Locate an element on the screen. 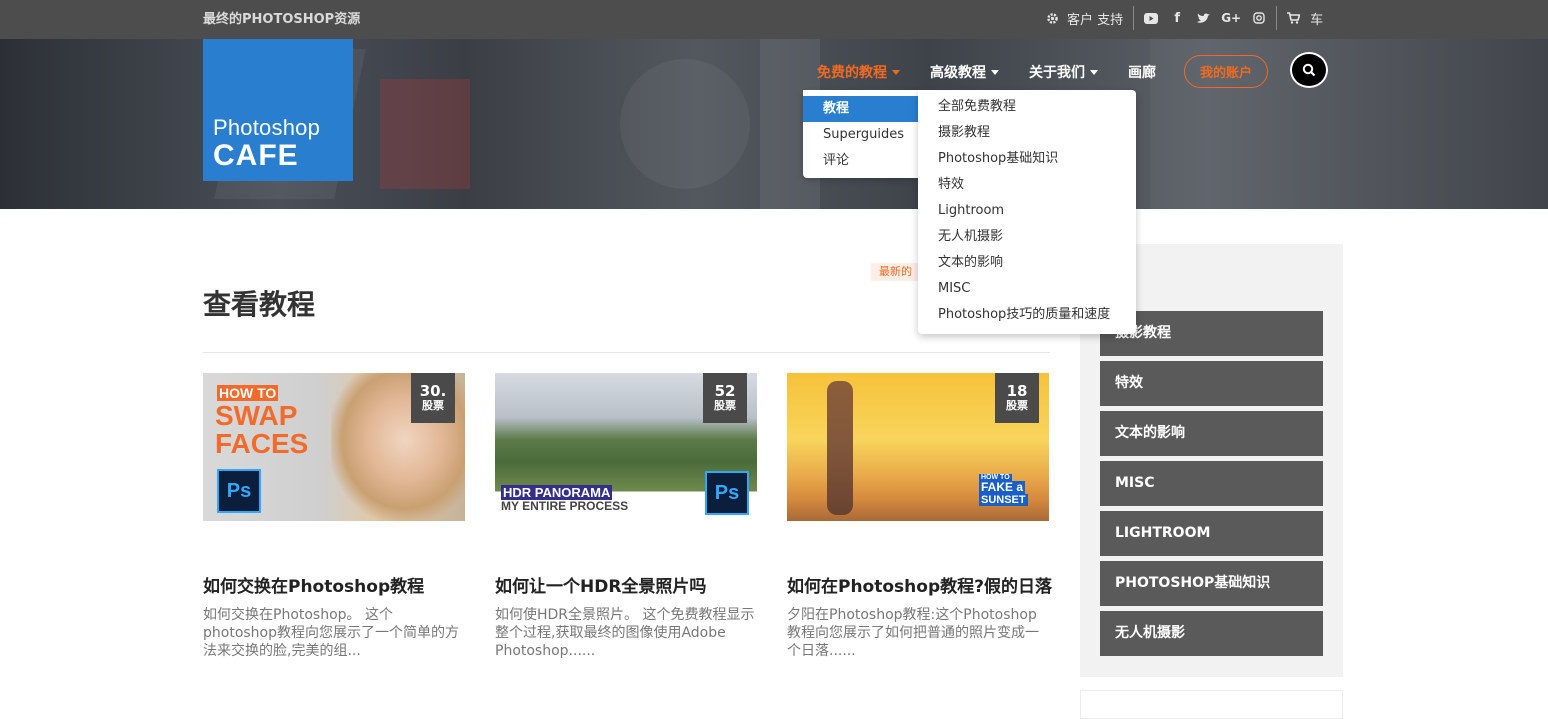  page-title: 查看教程 is located at coordinates (259, 304).